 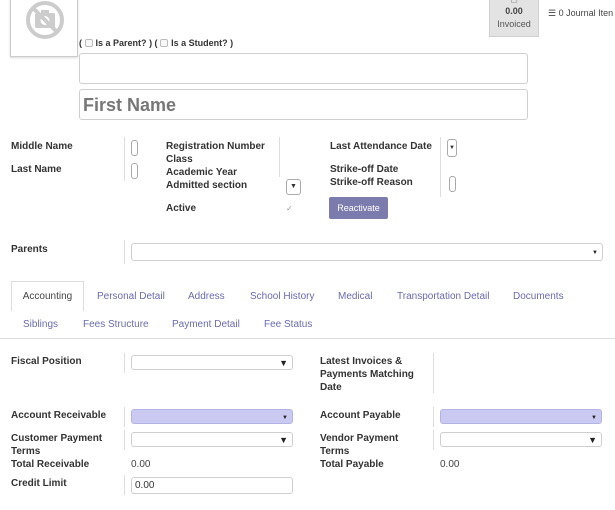 I want to click on name-field, so click(x=303, y=68).